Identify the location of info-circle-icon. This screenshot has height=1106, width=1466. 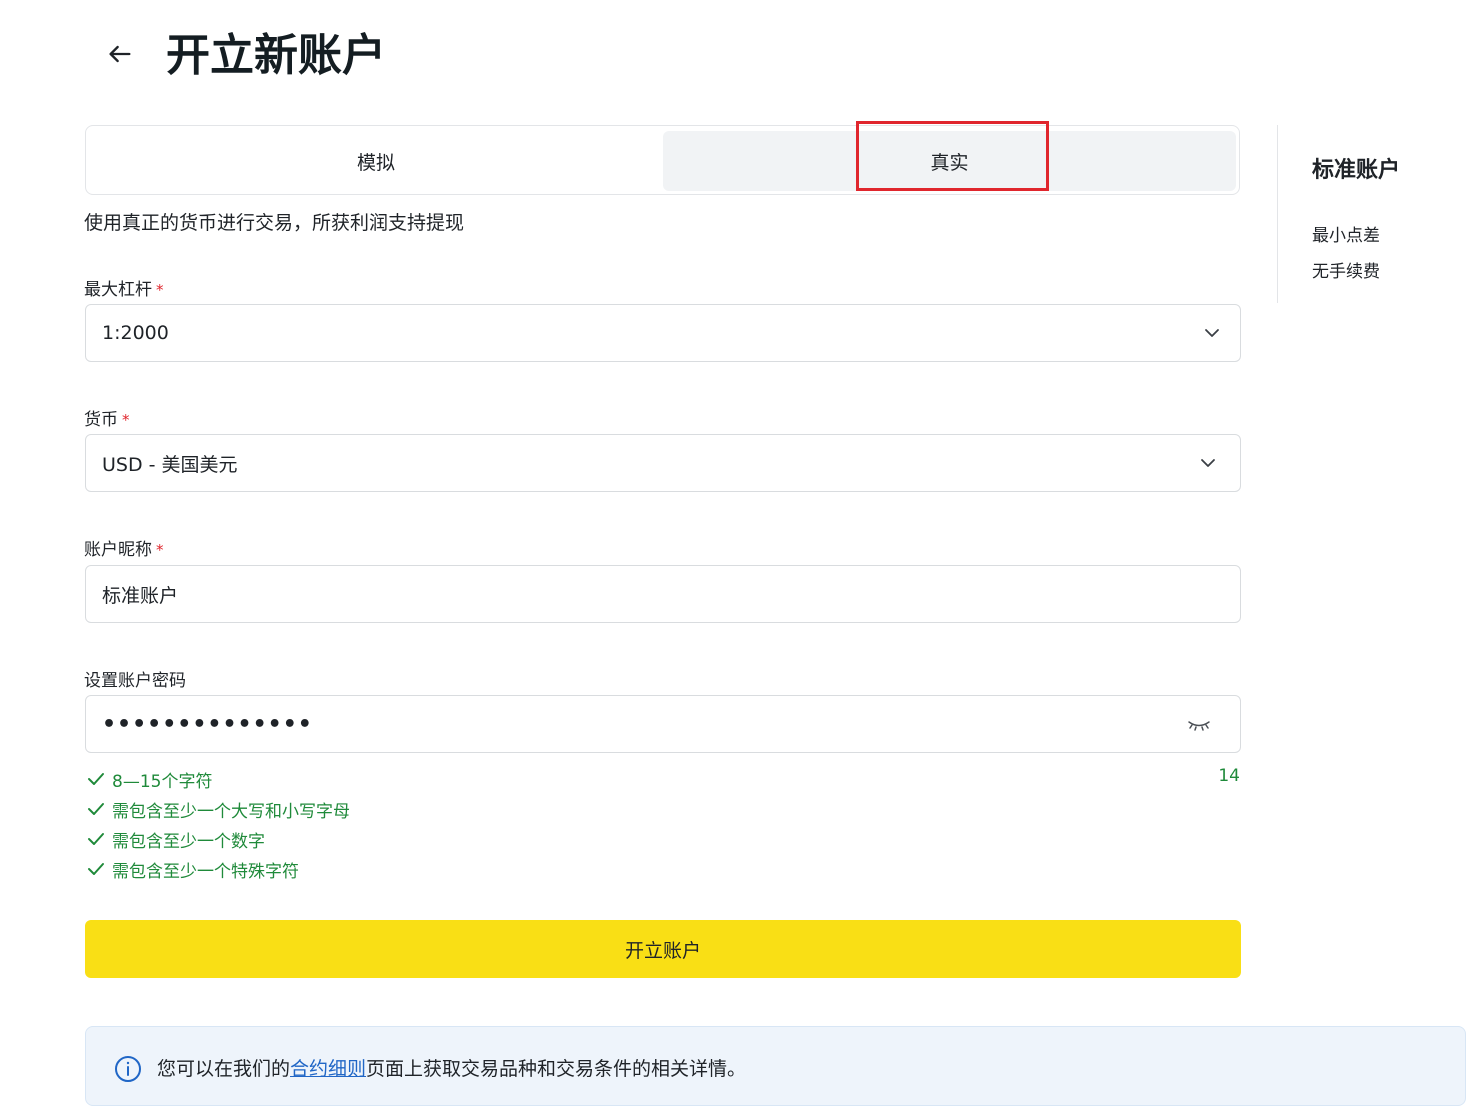
(128, 1069).